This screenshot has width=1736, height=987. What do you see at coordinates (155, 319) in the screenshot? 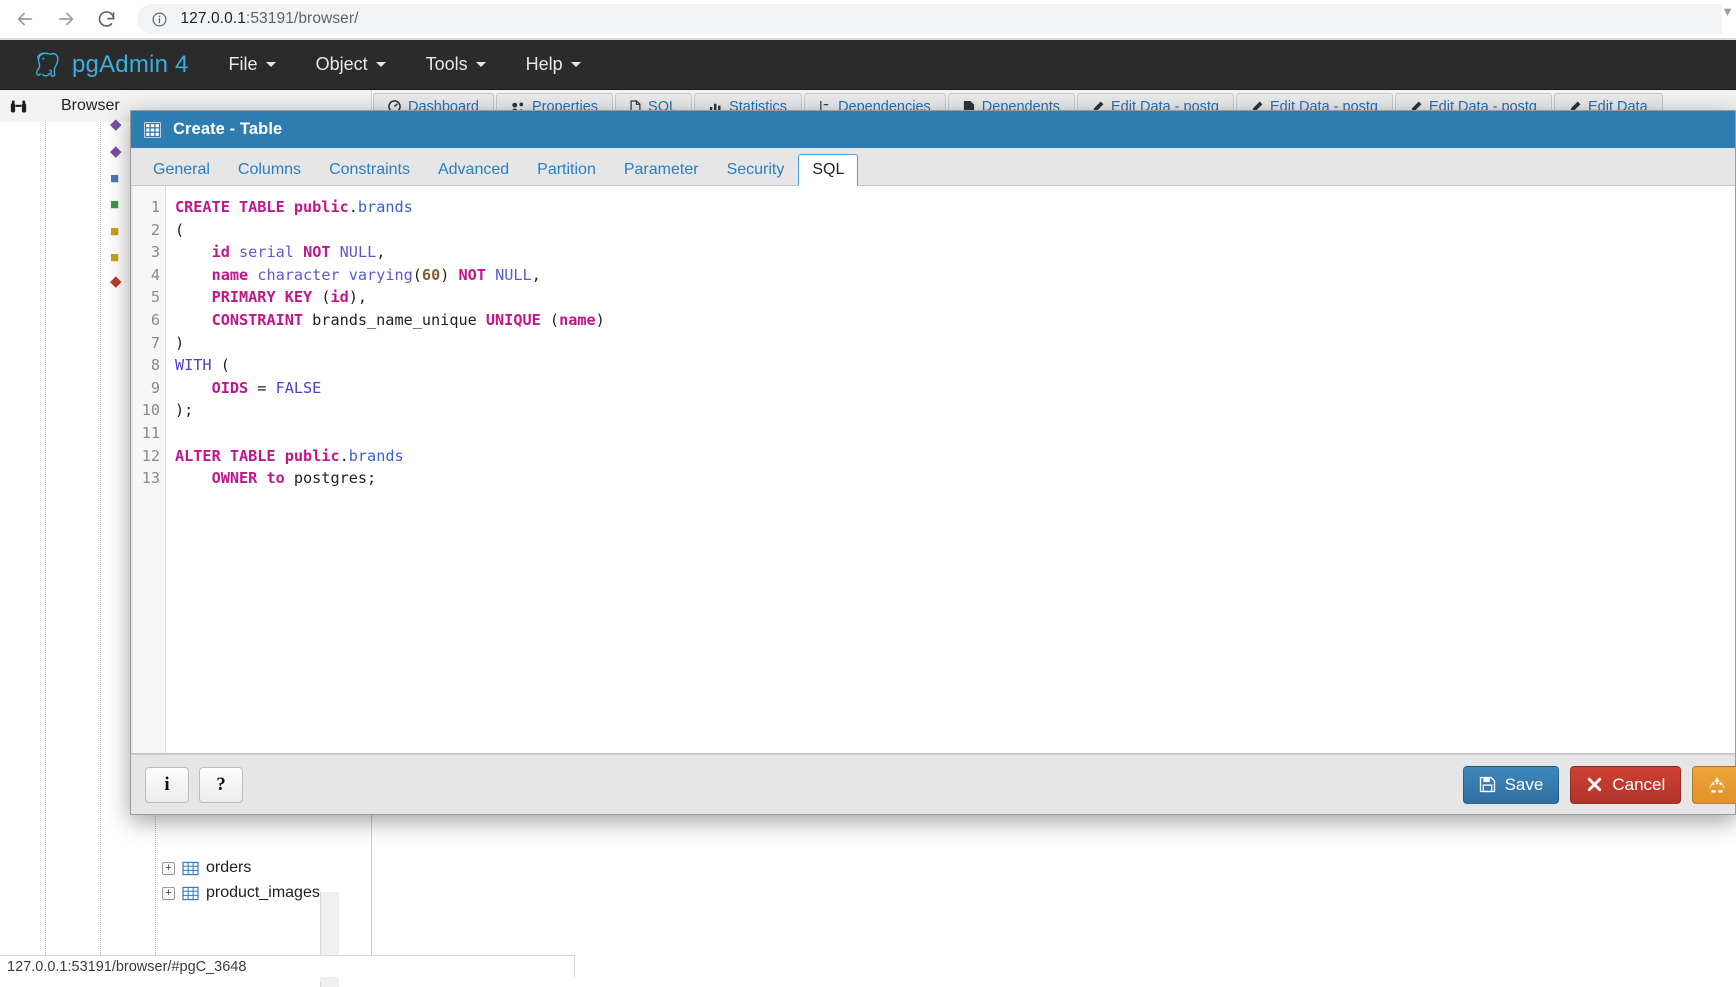
I see `line-number: 6` at bounding box center [155, 319].